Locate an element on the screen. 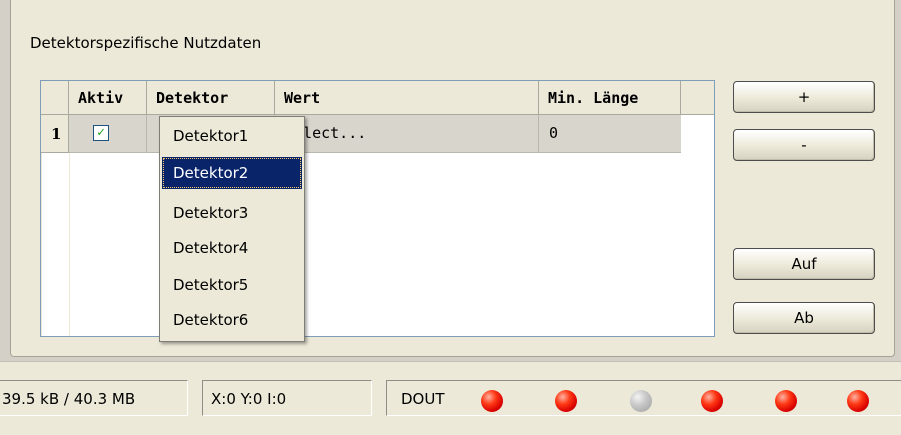 Image resolution: width=901 pixels, height=435 pixels. dropdown-option-detektor4: Detektor4 is located at coordinates (232, 248).